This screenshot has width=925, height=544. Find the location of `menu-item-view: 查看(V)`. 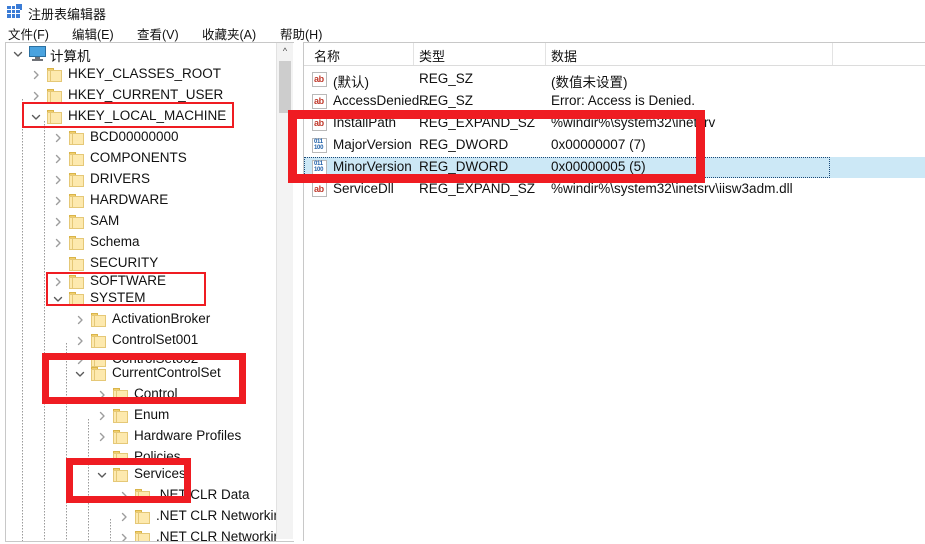

menu-item-view: 查看(V) is located at coordinates (158, 33).